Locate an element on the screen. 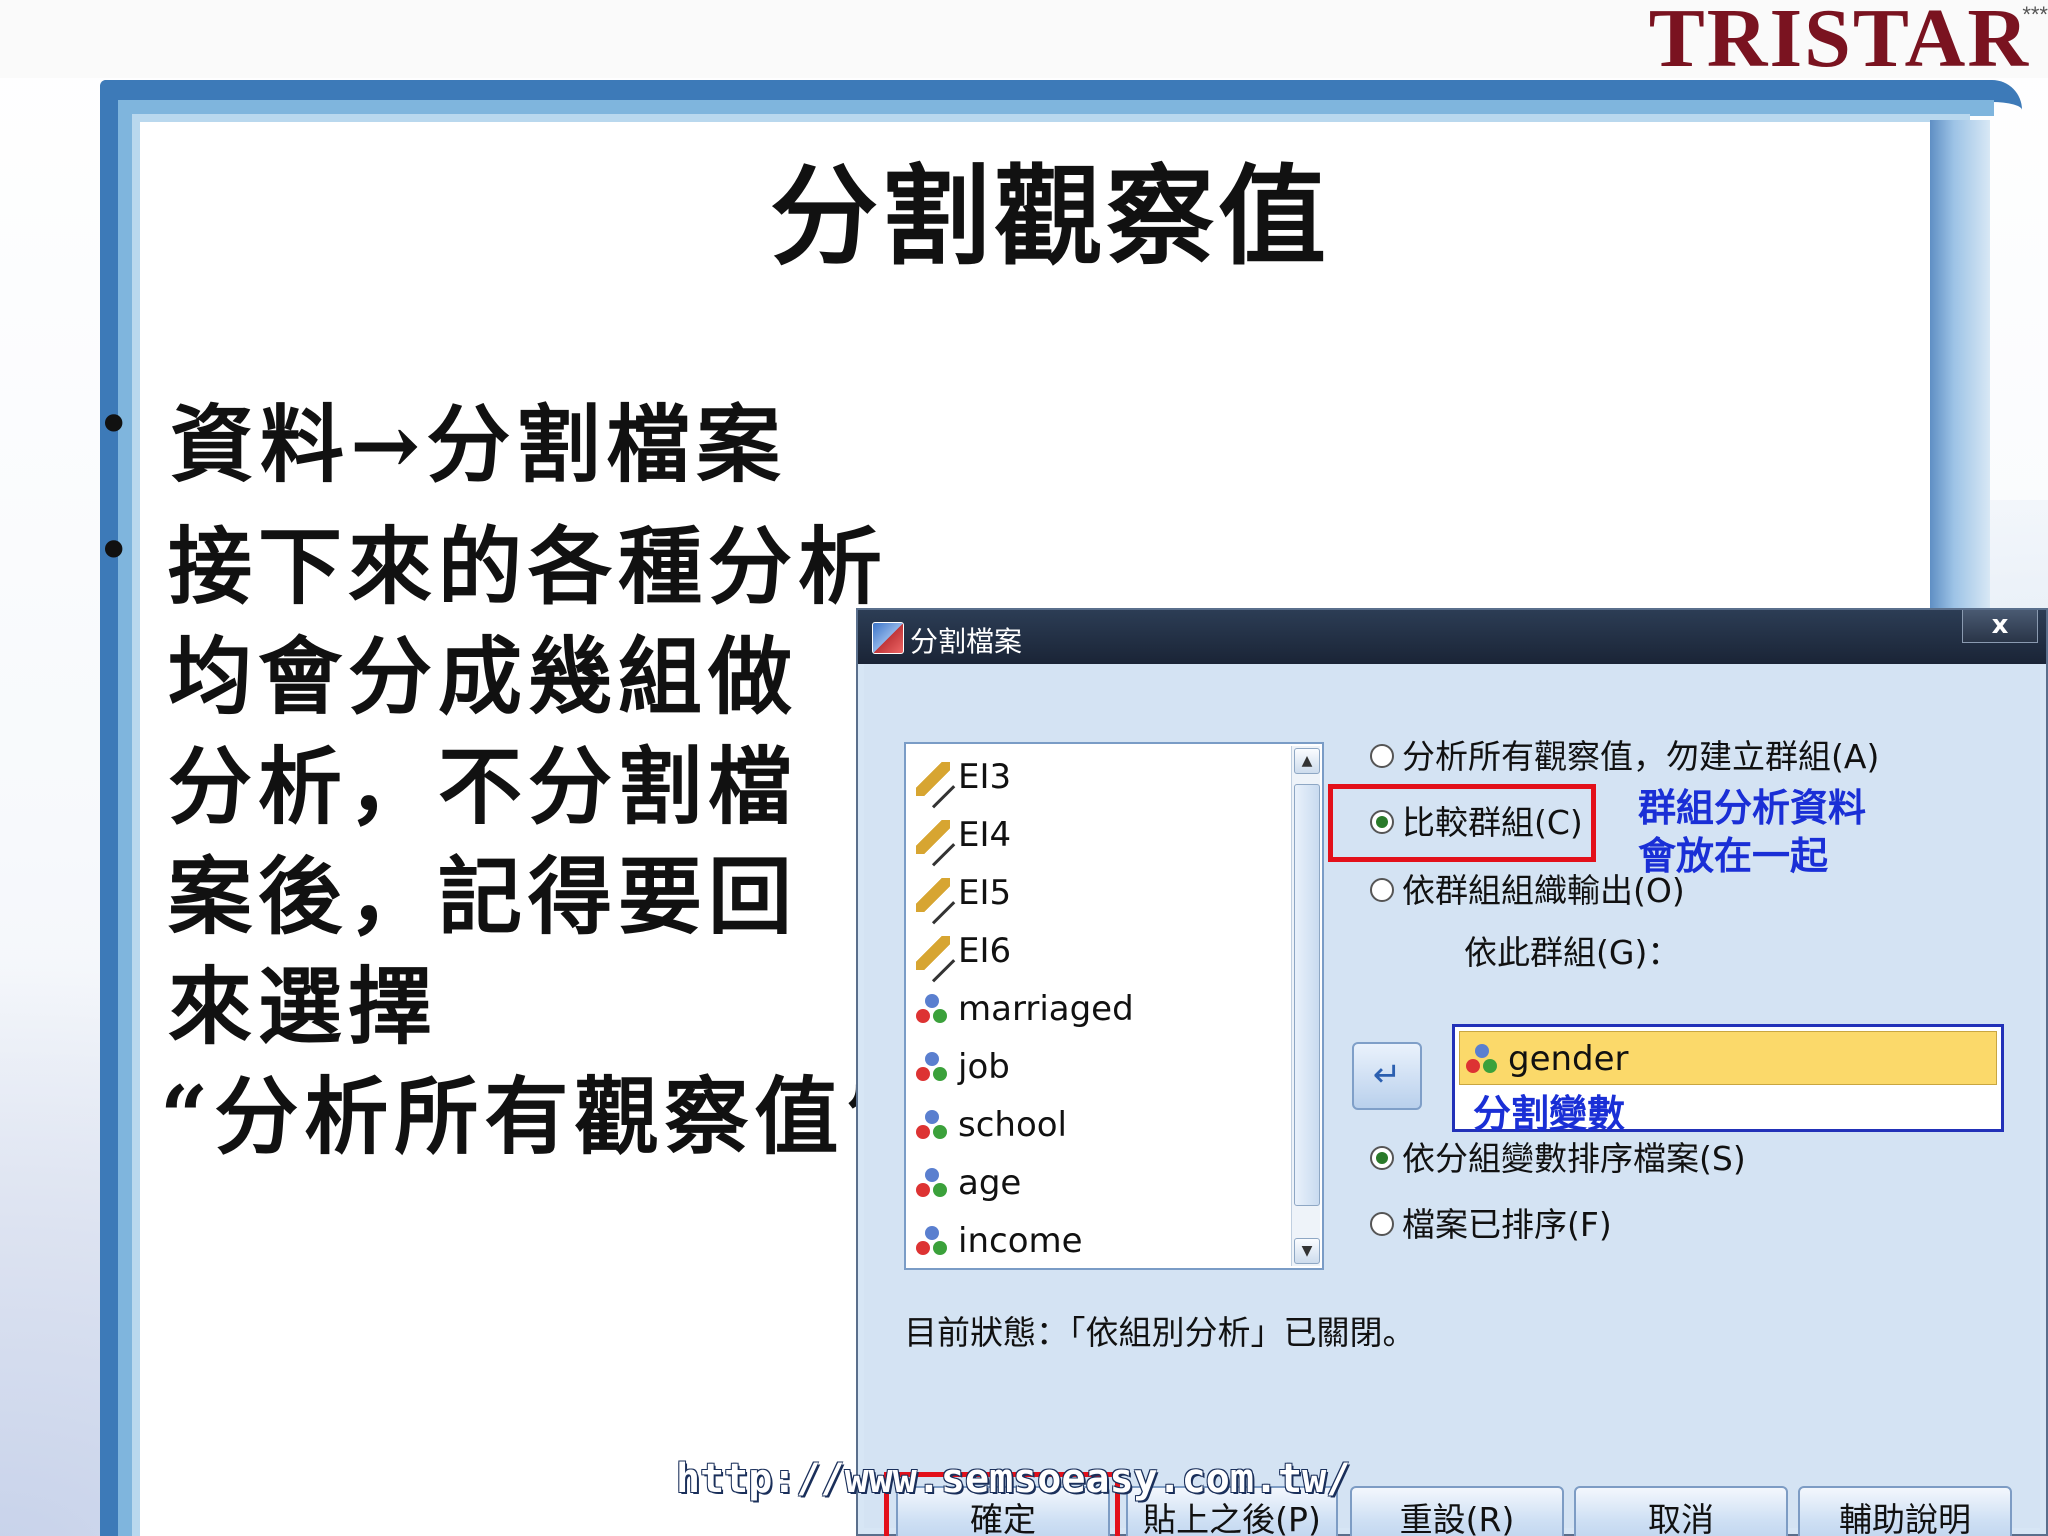 This screenshot has height=1536, width=2048. bullet-line: 接下來的各種分析 is located at coordinates (528, 566).